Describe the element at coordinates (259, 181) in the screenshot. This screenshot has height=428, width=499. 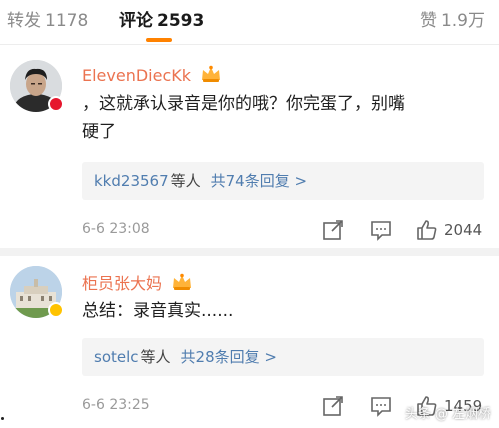
I see `reply-count-link: 共74条回复 >` at that location.